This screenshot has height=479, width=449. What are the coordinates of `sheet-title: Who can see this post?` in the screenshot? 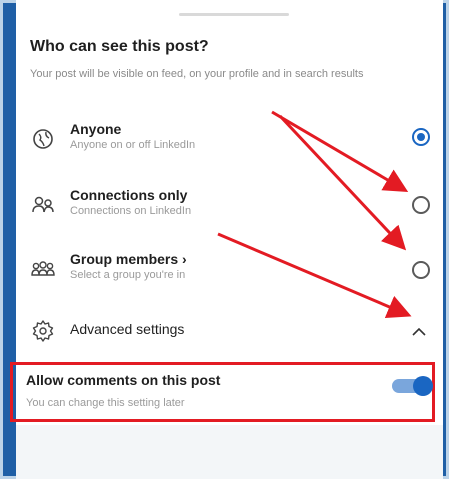 It's located at (119, 46).